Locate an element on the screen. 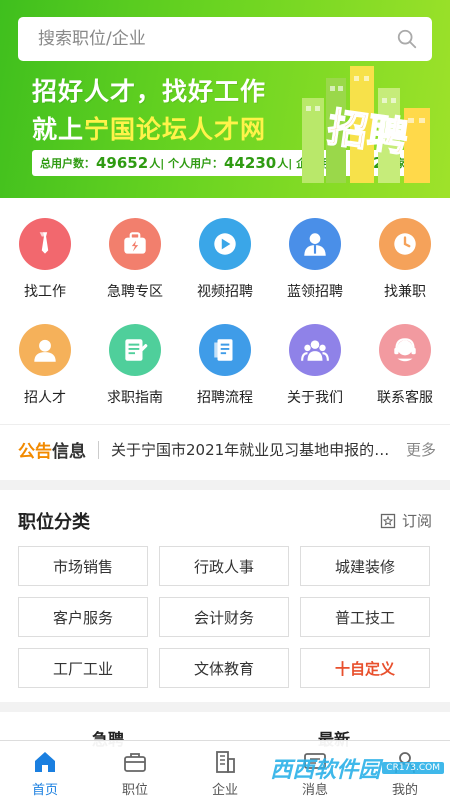 This screenshot has height=800, width=450. category-tag: 会计财务 is located at coordinates (224, 617).